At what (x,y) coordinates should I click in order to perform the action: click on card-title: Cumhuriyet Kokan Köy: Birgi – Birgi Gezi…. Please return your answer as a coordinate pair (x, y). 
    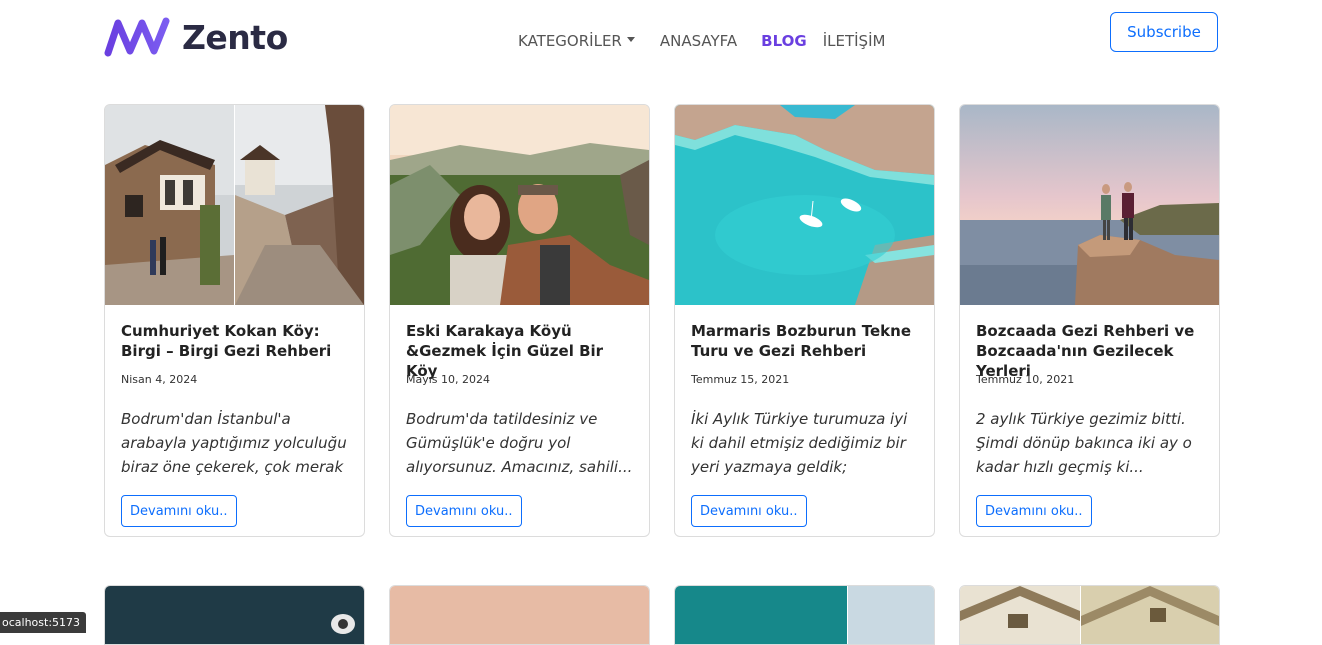
    Looking at the image, I should click on (234, 341).